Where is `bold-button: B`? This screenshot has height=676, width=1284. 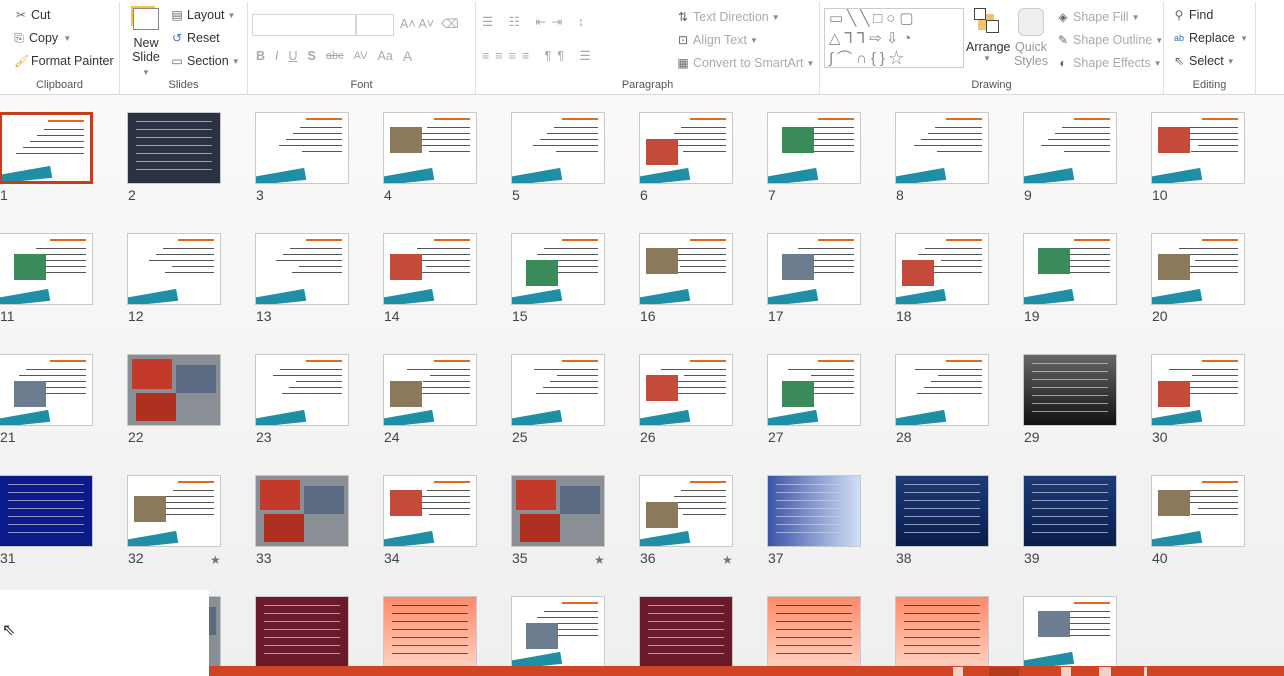
bold-button: B is located at coordinates (260, 56).